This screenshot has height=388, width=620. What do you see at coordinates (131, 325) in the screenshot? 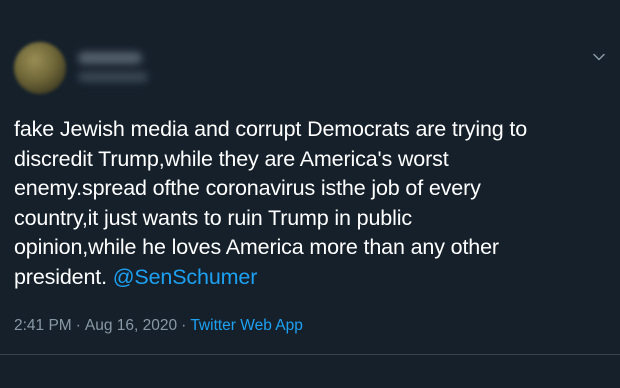
I see `tweet-date: Aug 16, 2020` at bounding box center [131, 325].